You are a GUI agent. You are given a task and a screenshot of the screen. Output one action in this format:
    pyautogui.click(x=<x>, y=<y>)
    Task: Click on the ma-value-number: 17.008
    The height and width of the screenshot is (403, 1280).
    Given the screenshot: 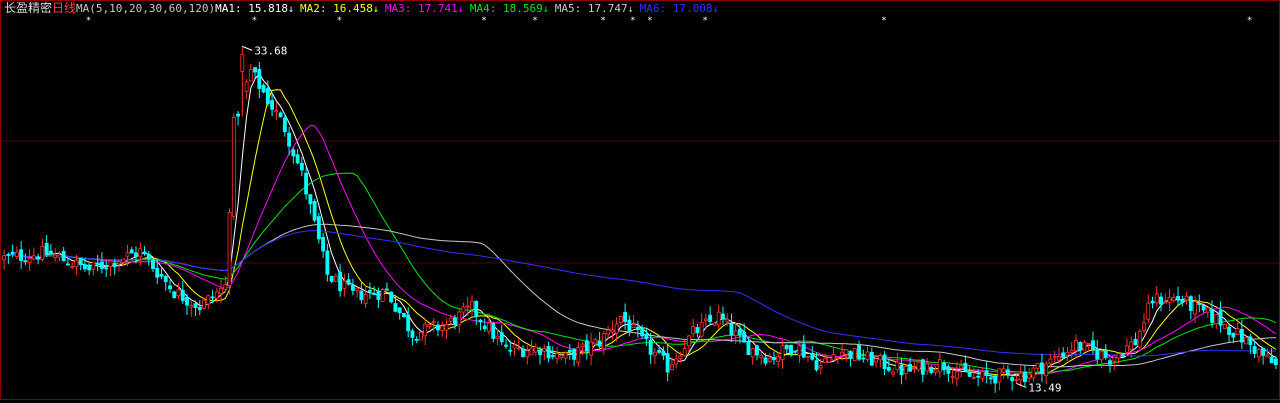 What is the action you would take?
    pyautogui.click(x=692, y=8)
    